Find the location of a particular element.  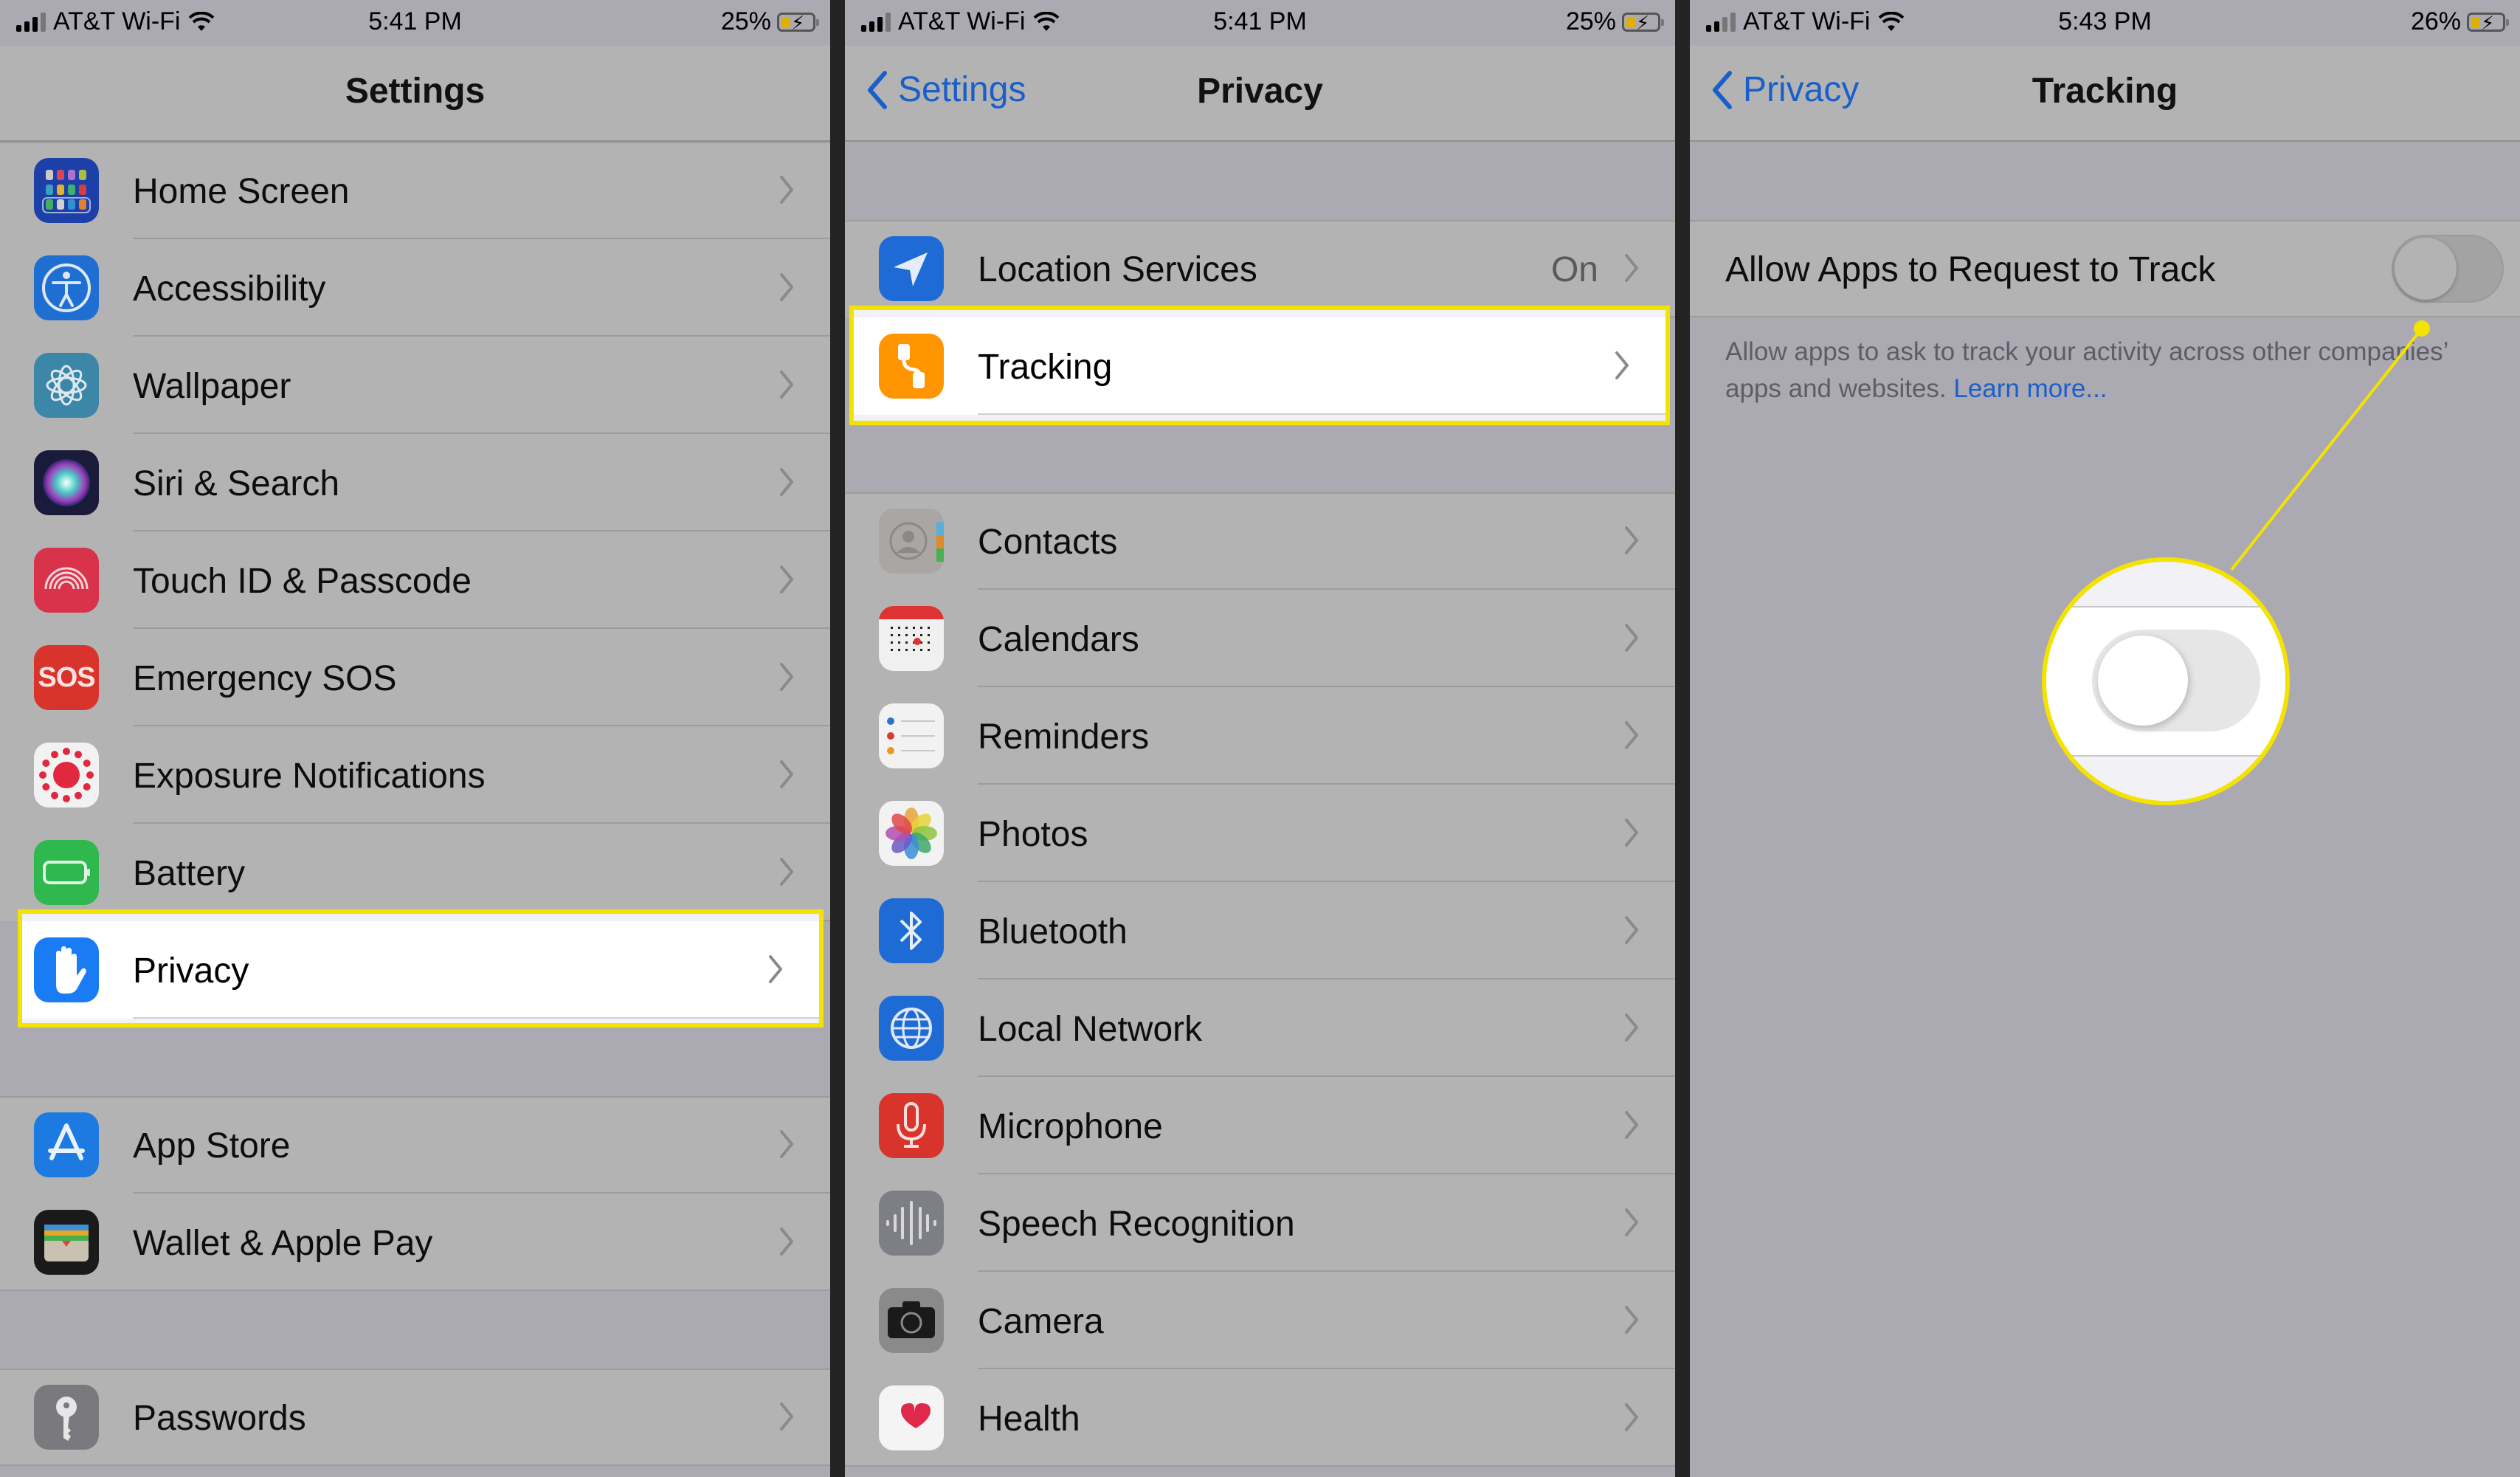

list-item-label: Passwords is located at coordinates (219, 1418).